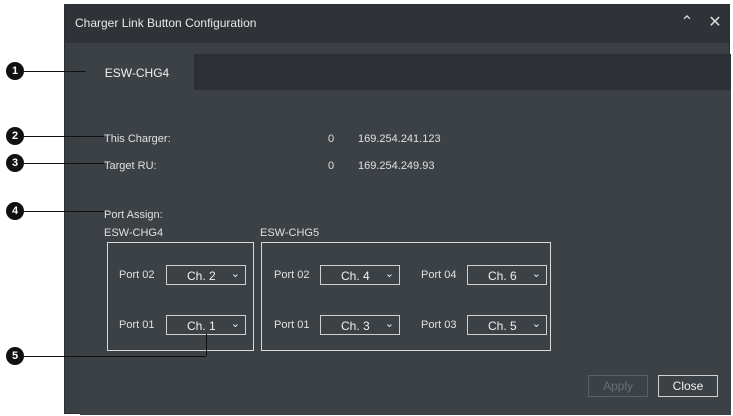 This screenshot has width=733, height=416. Describe the element at coordinates (405, 72) in the screenshot. I see `tab-bar: ESW-CHG4` at that location.